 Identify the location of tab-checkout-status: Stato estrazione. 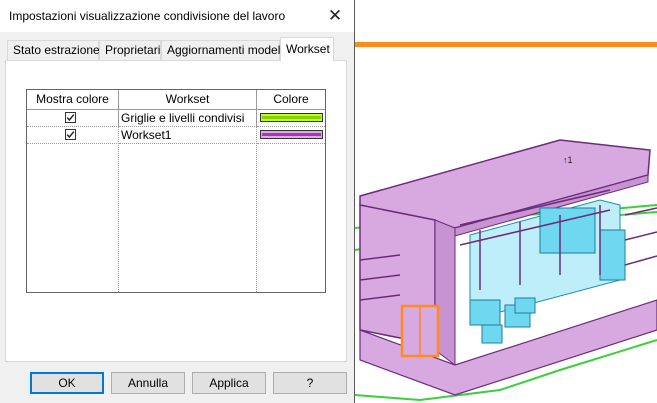
(53, 50).